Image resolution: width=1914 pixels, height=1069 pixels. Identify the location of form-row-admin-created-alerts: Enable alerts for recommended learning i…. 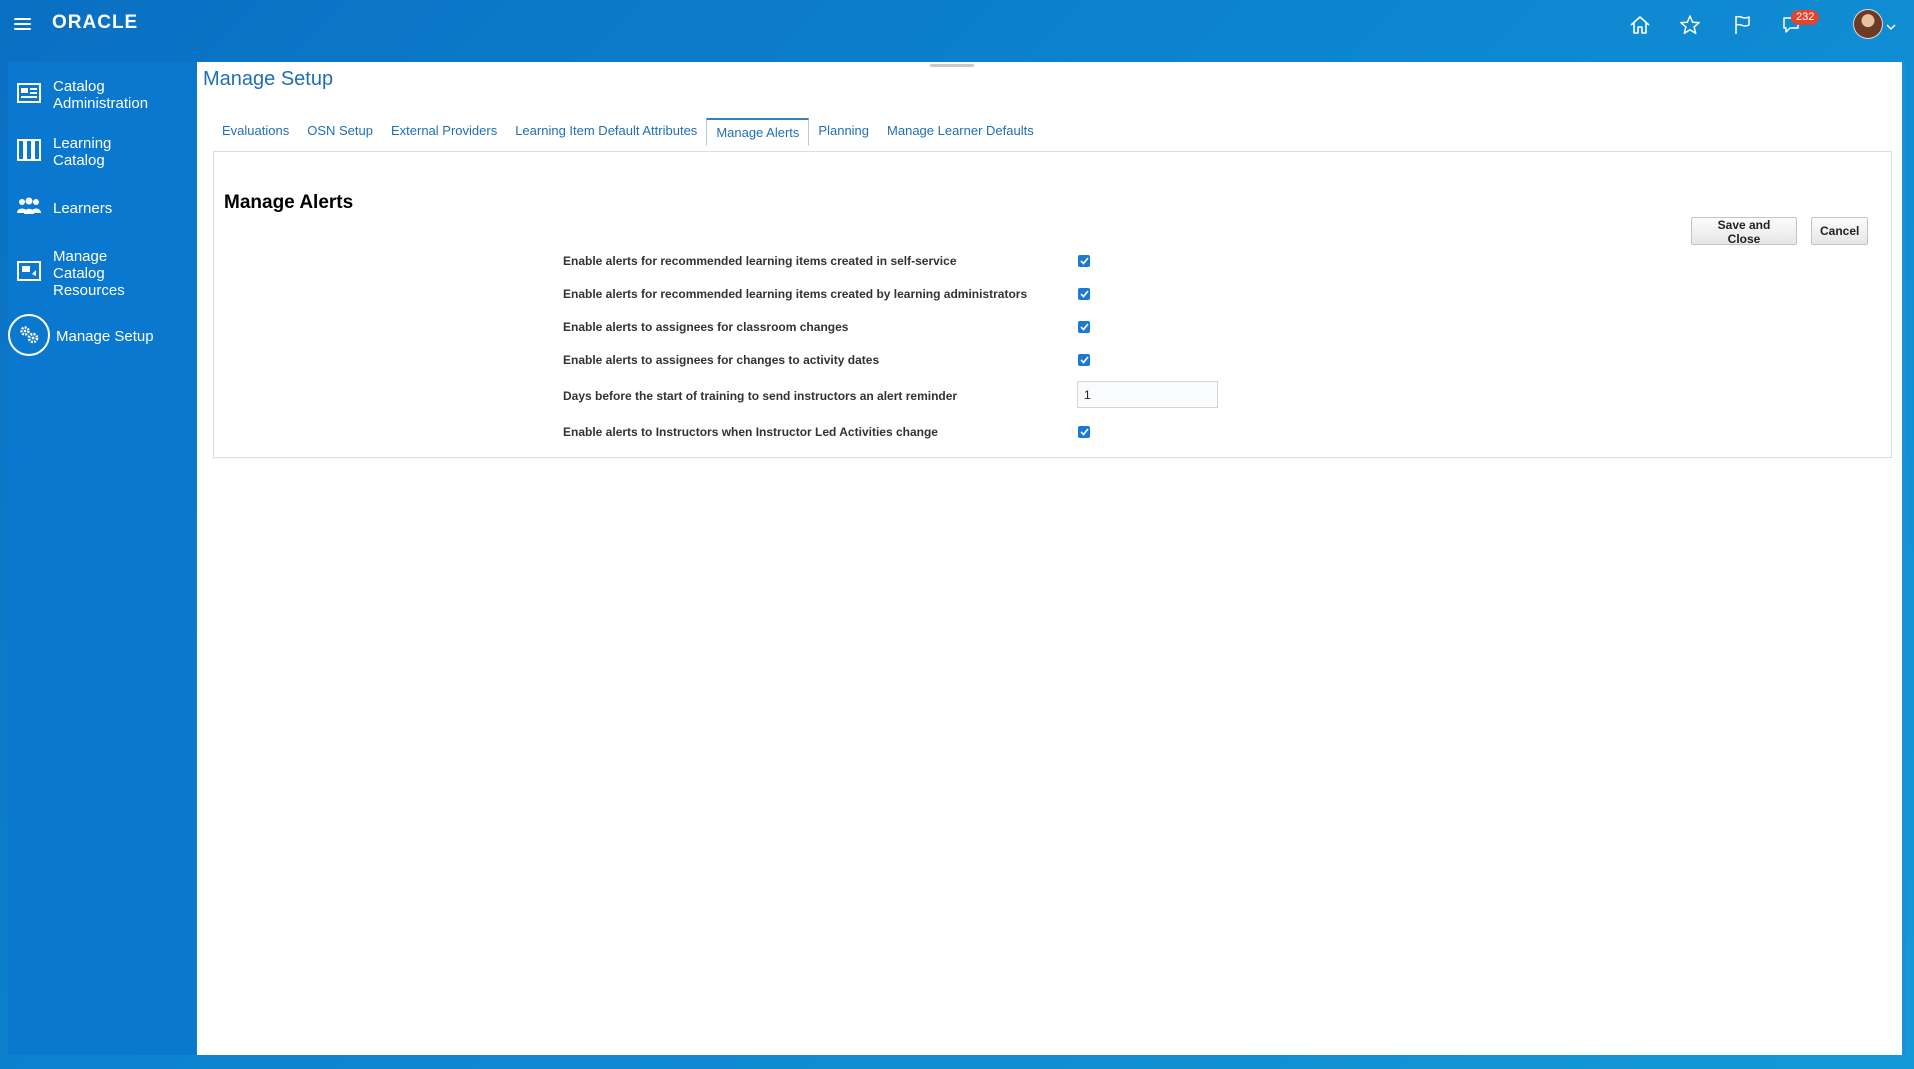
(963, 295).